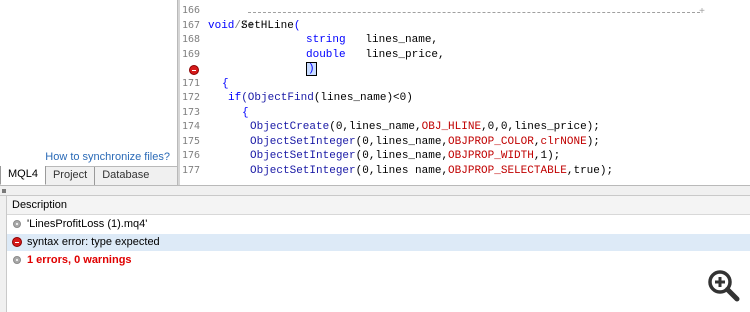  Describe the element at coordinates (93, 242) in the screenshot. I see `row-text: syntax error: type expected` at that location.